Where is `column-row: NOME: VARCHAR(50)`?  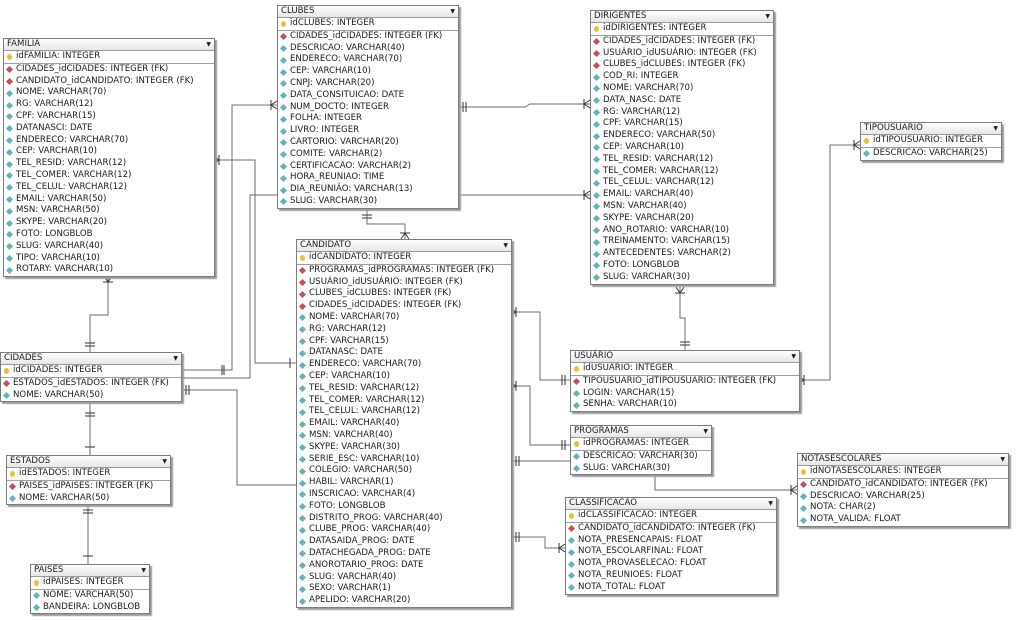 column-row: NOME: VARCHAR(50) is located at coordinates (91, 396).